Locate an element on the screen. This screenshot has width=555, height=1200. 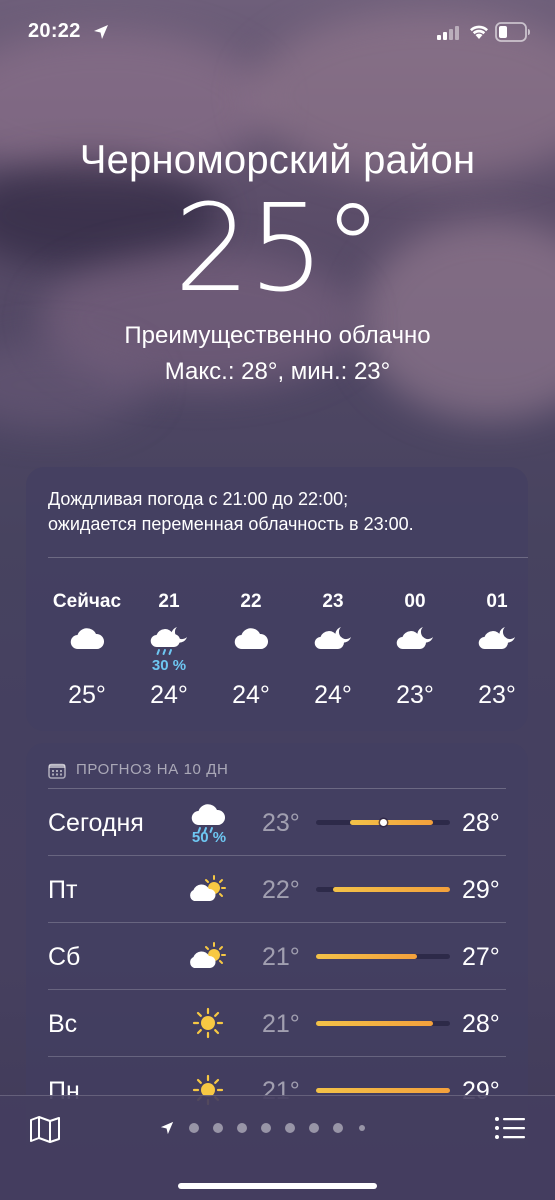
hour-item: 21 30 % 24° is located at coordinates (169, 650).